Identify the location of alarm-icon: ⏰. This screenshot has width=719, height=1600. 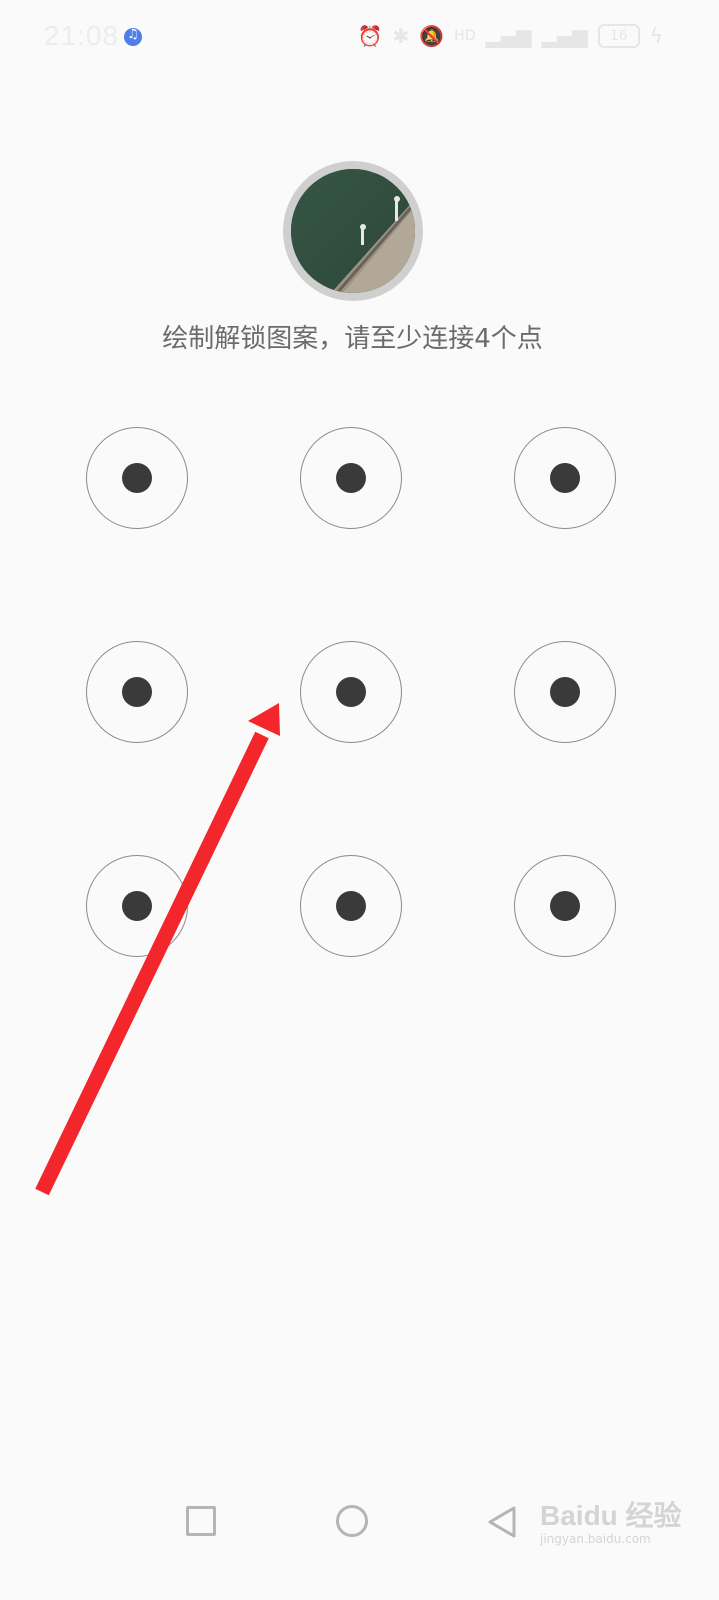
(370, 36).